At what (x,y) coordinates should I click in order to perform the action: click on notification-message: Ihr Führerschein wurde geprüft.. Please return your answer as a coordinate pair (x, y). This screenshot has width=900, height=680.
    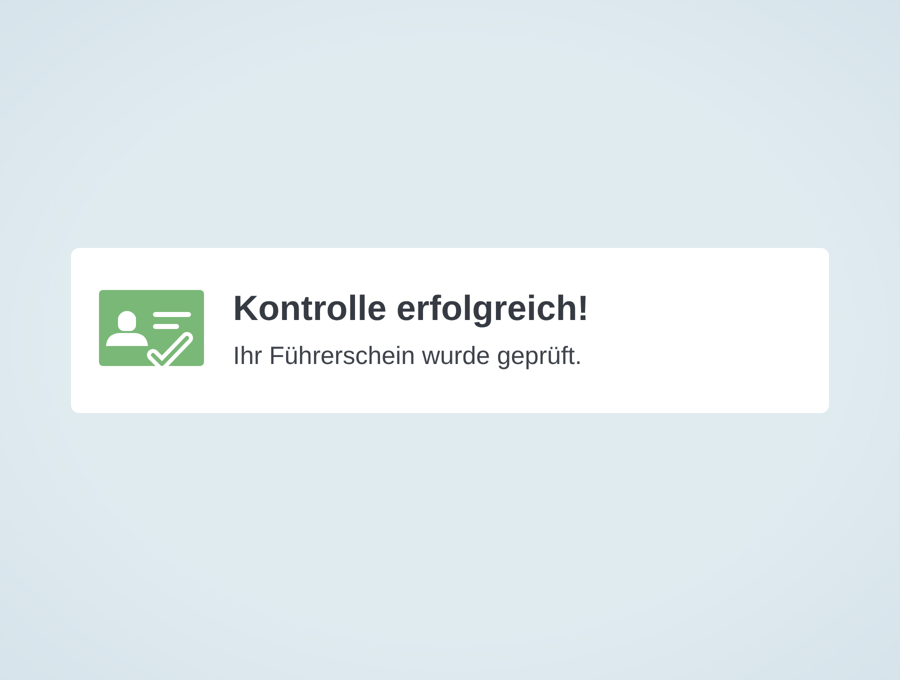
    Looking at the image, I should click on (408, 356).